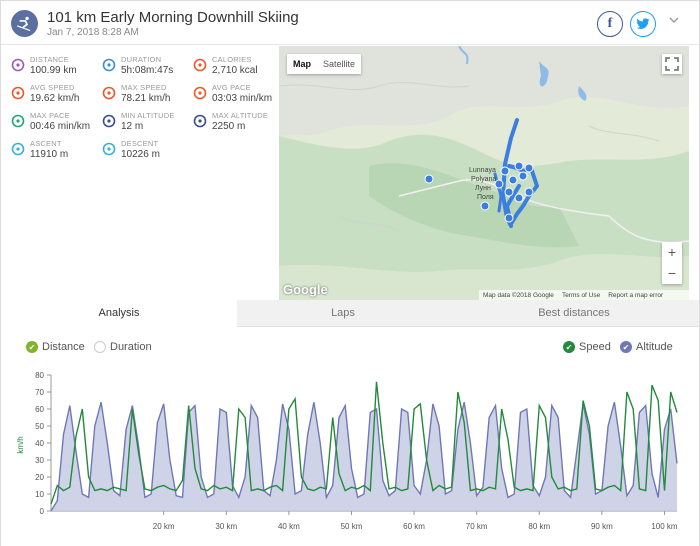 The width and height of the screenshot is (700, 546). I want to click on stat-value: 100.99 km, so click(53, 70).